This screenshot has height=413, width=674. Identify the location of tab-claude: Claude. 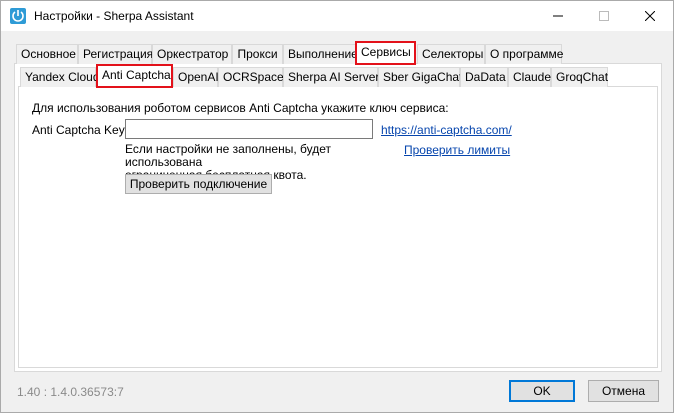
(529, 77).